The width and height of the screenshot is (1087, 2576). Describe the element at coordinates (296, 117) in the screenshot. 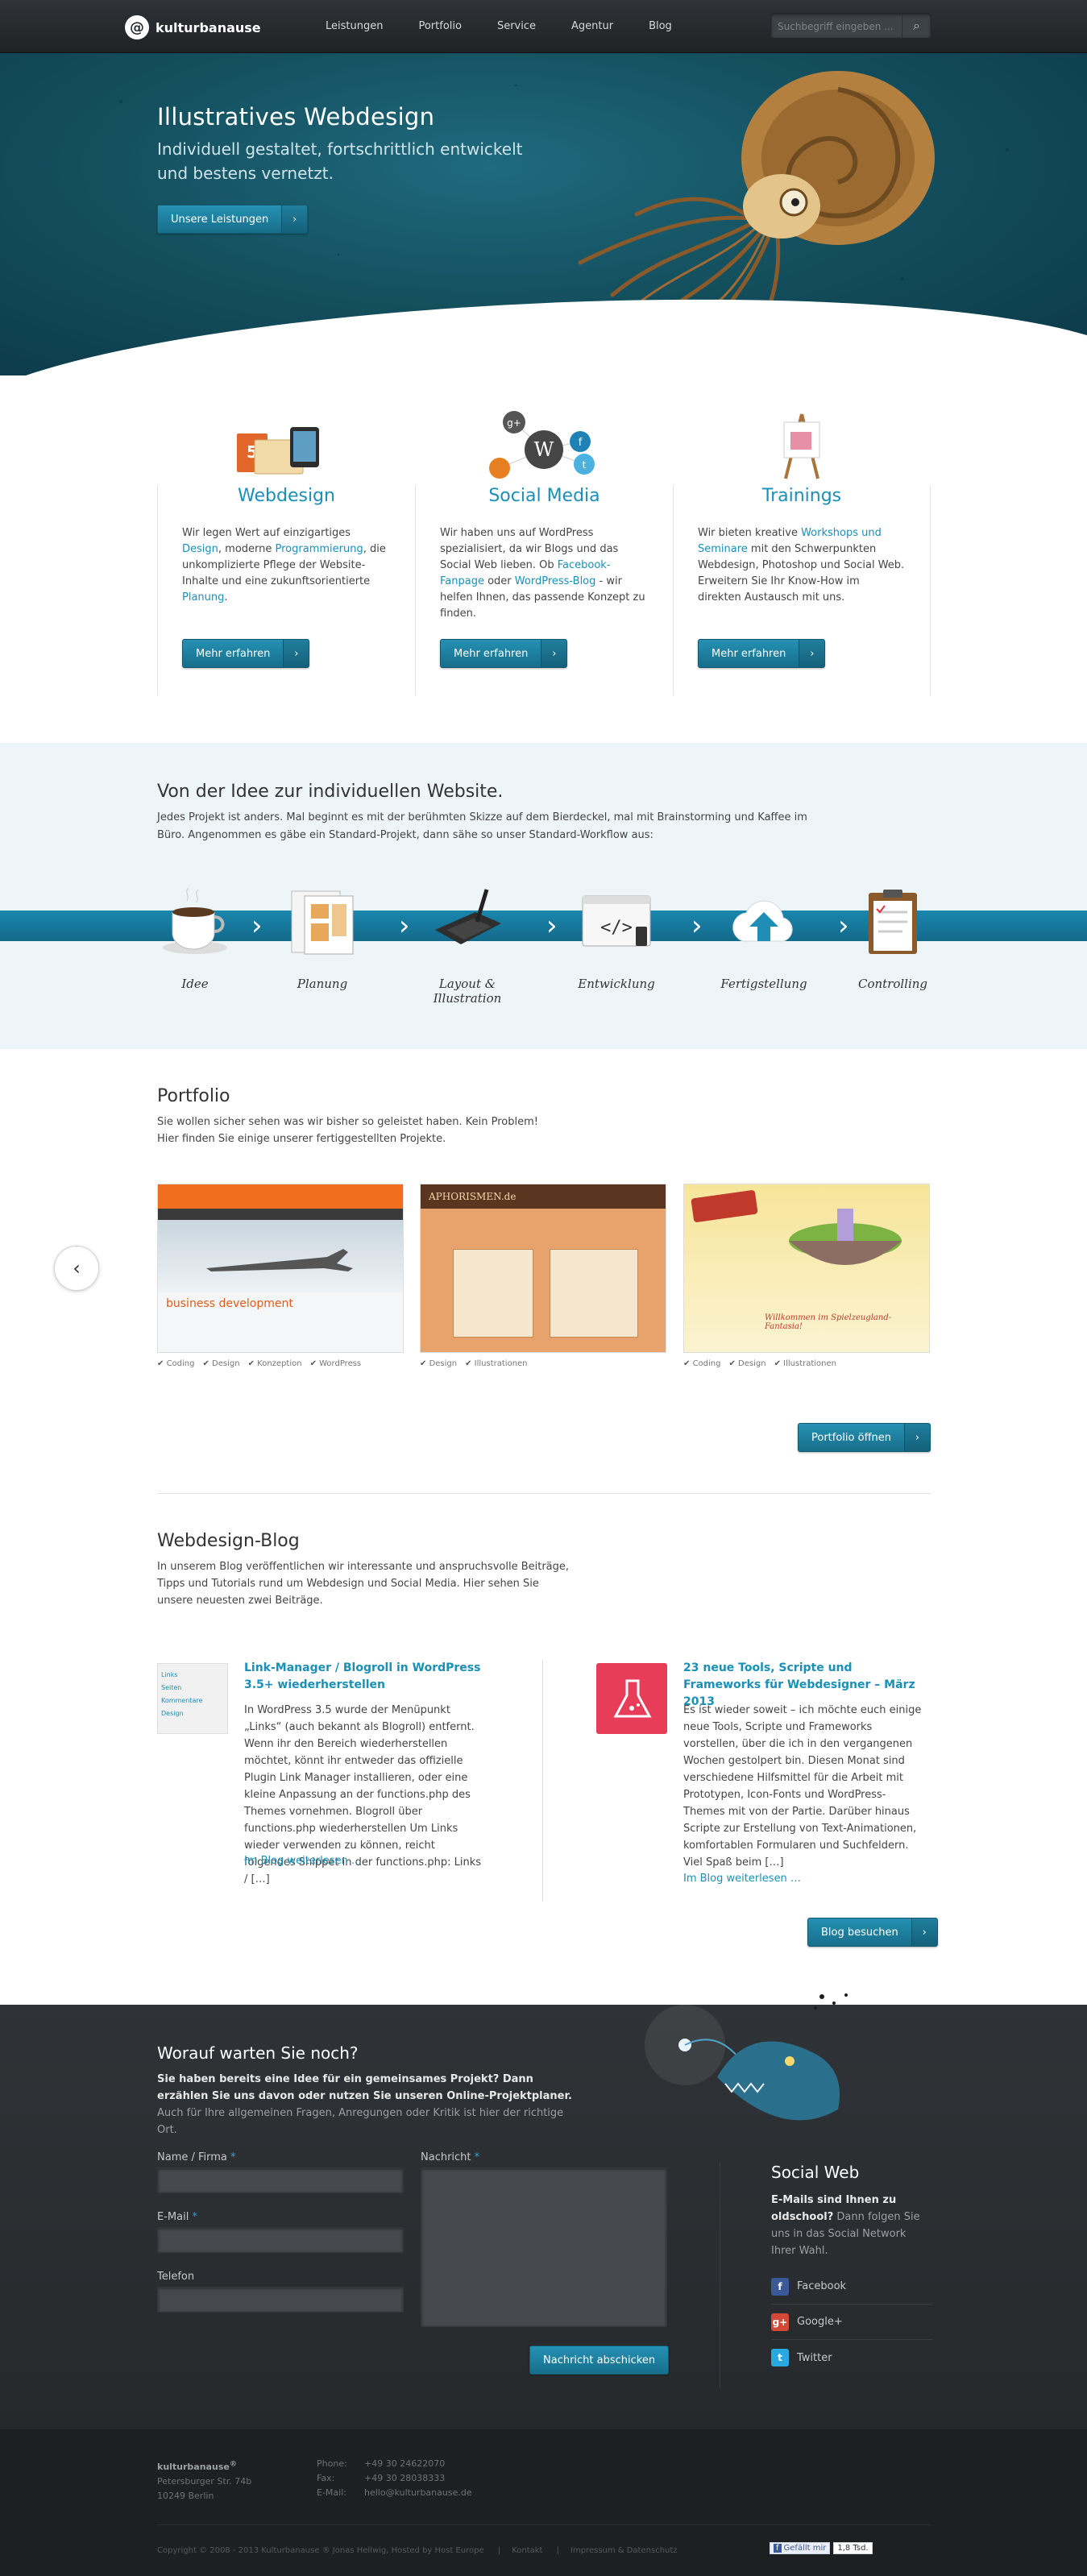

I see `hero-title: Illustratives Webdesign` at that location.